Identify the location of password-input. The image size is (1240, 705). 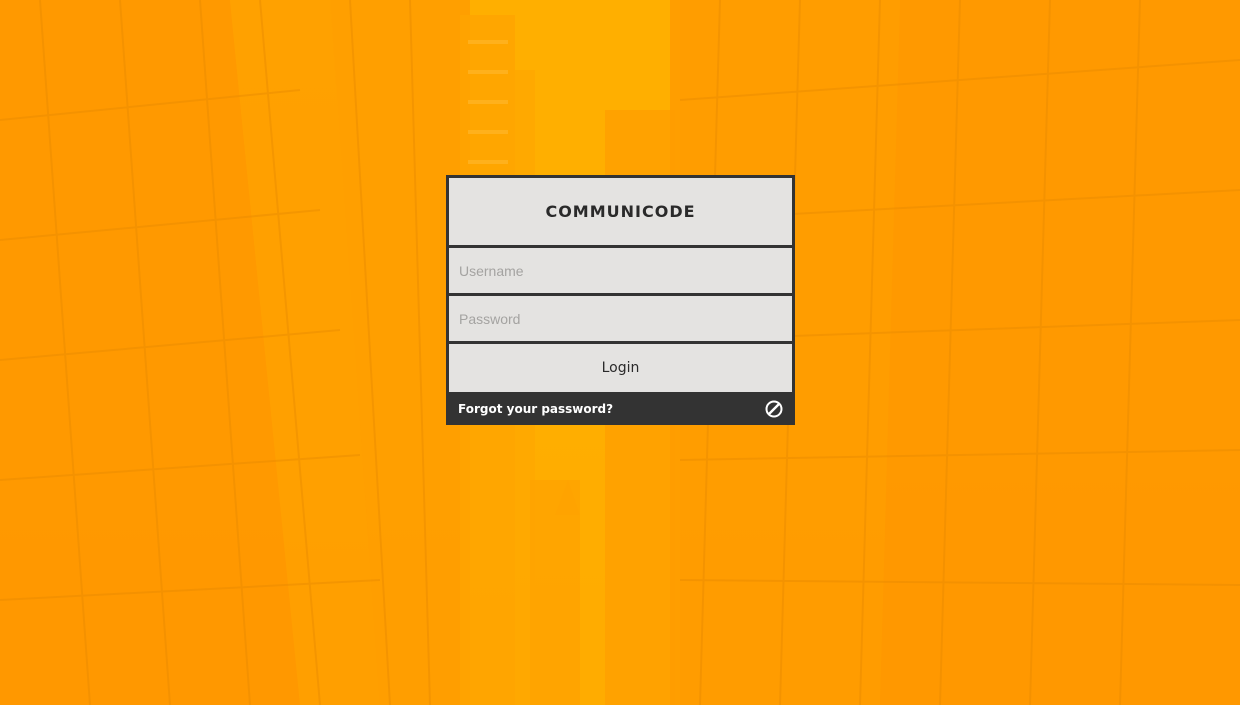
(620, 318).